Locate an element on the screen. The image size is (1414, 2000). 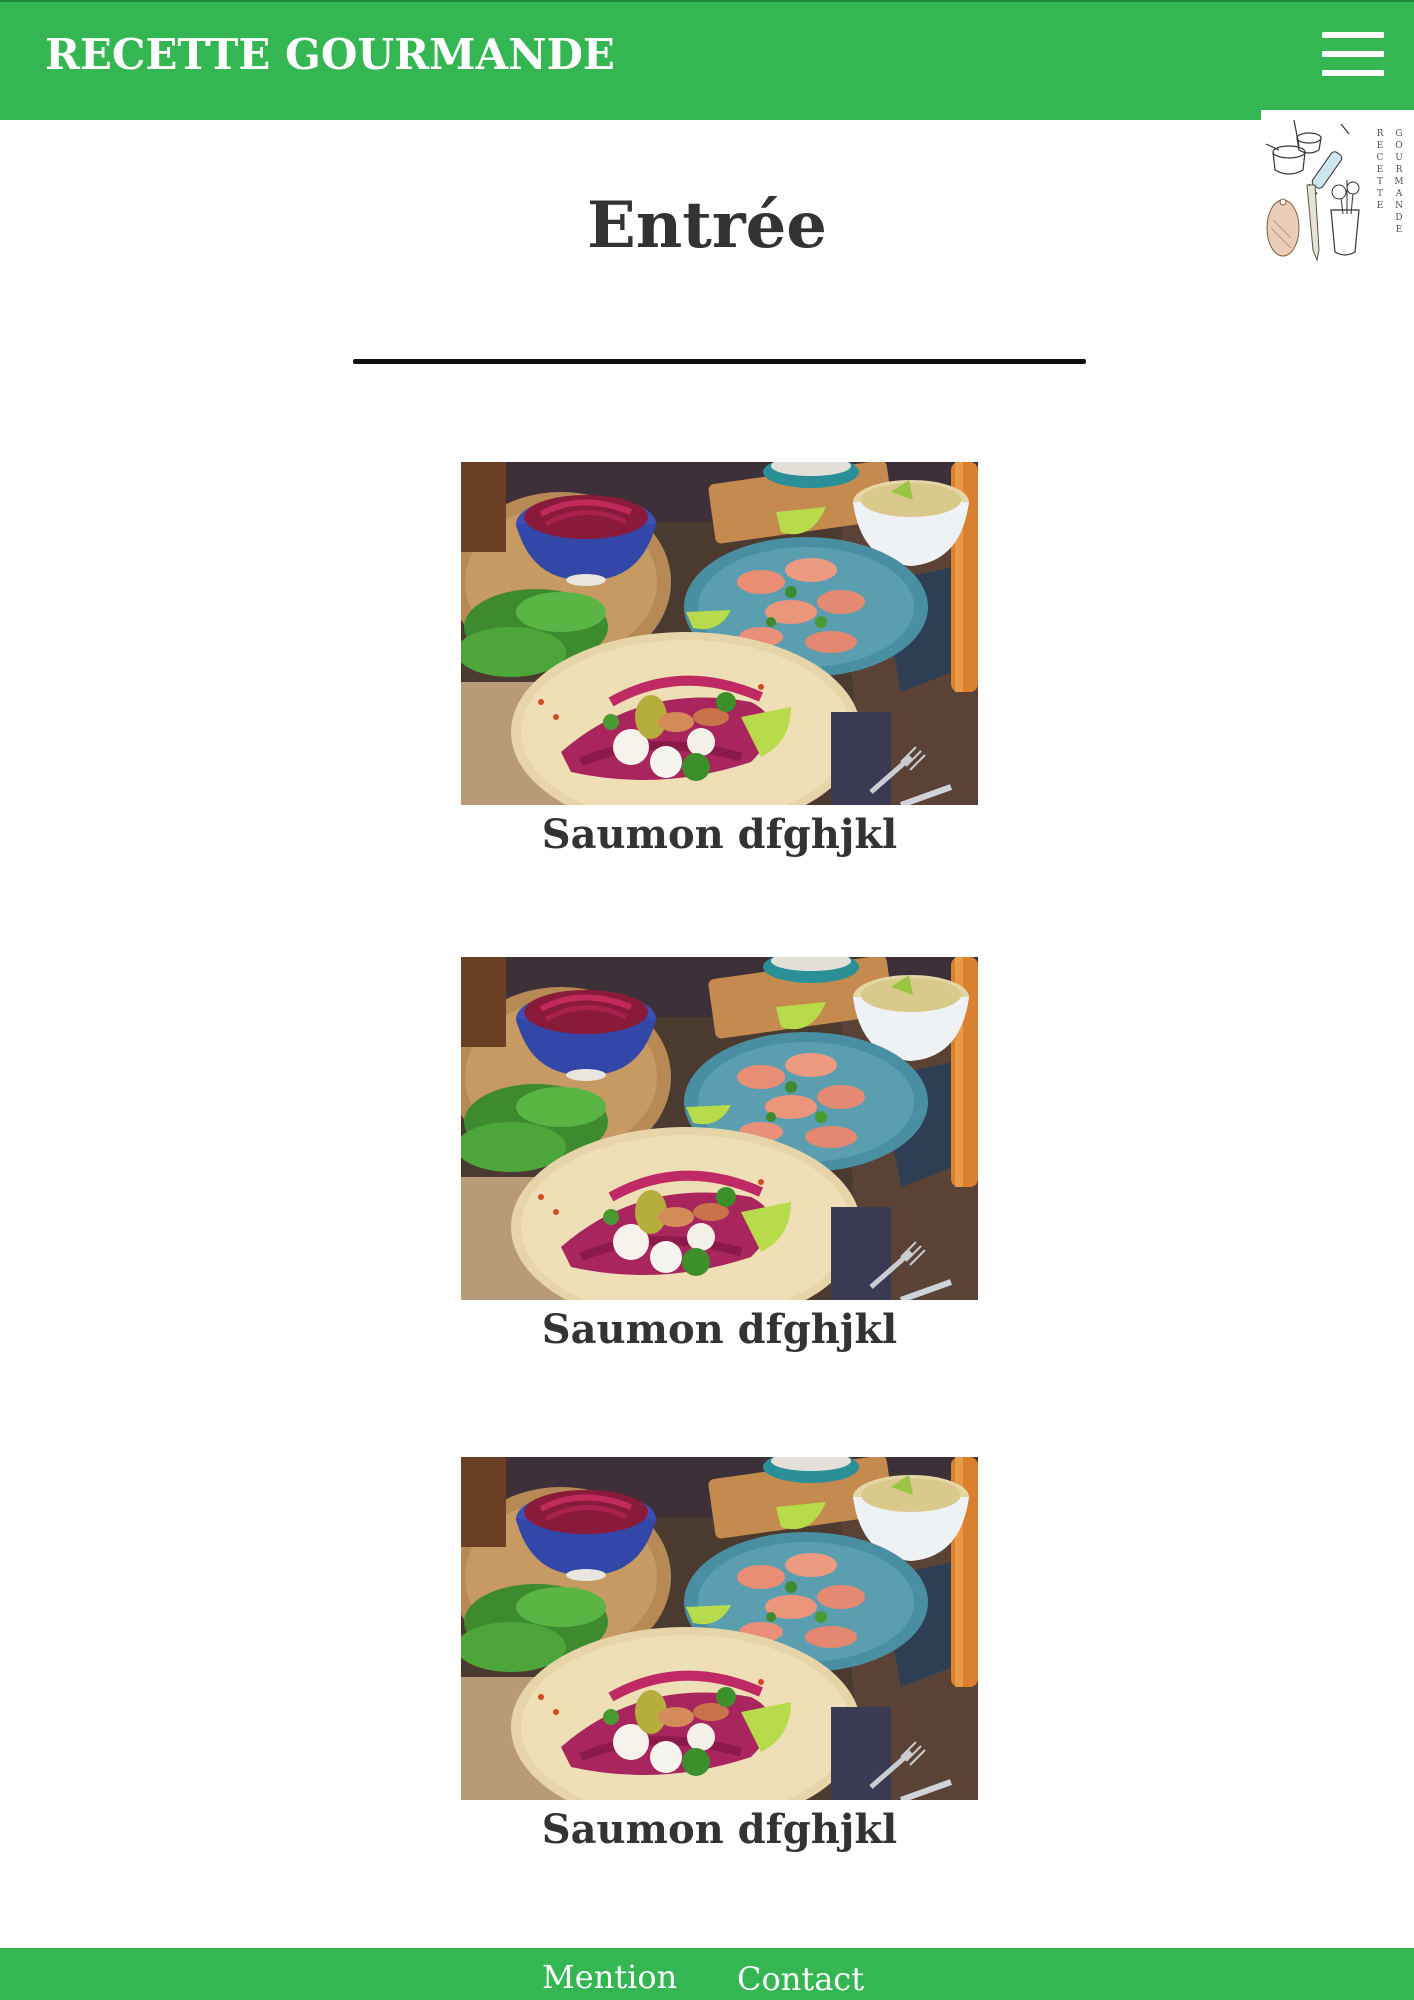
site-brand: RECETTE GOURMANDE is located at coordinates (330, 54).